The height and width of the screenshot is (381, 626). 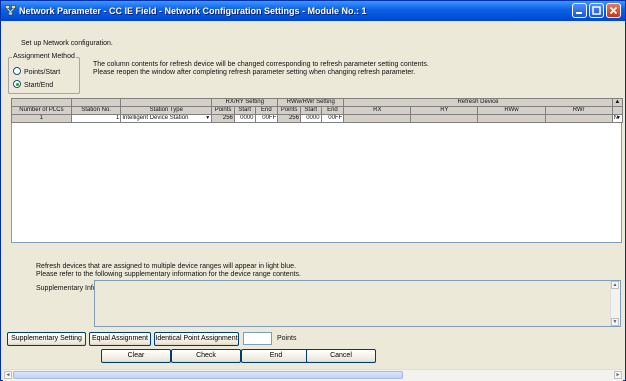 What do you see at coordinates (287, 338) in the screenshot?
I see `points-label: Points` at bounding box center [287, 338].